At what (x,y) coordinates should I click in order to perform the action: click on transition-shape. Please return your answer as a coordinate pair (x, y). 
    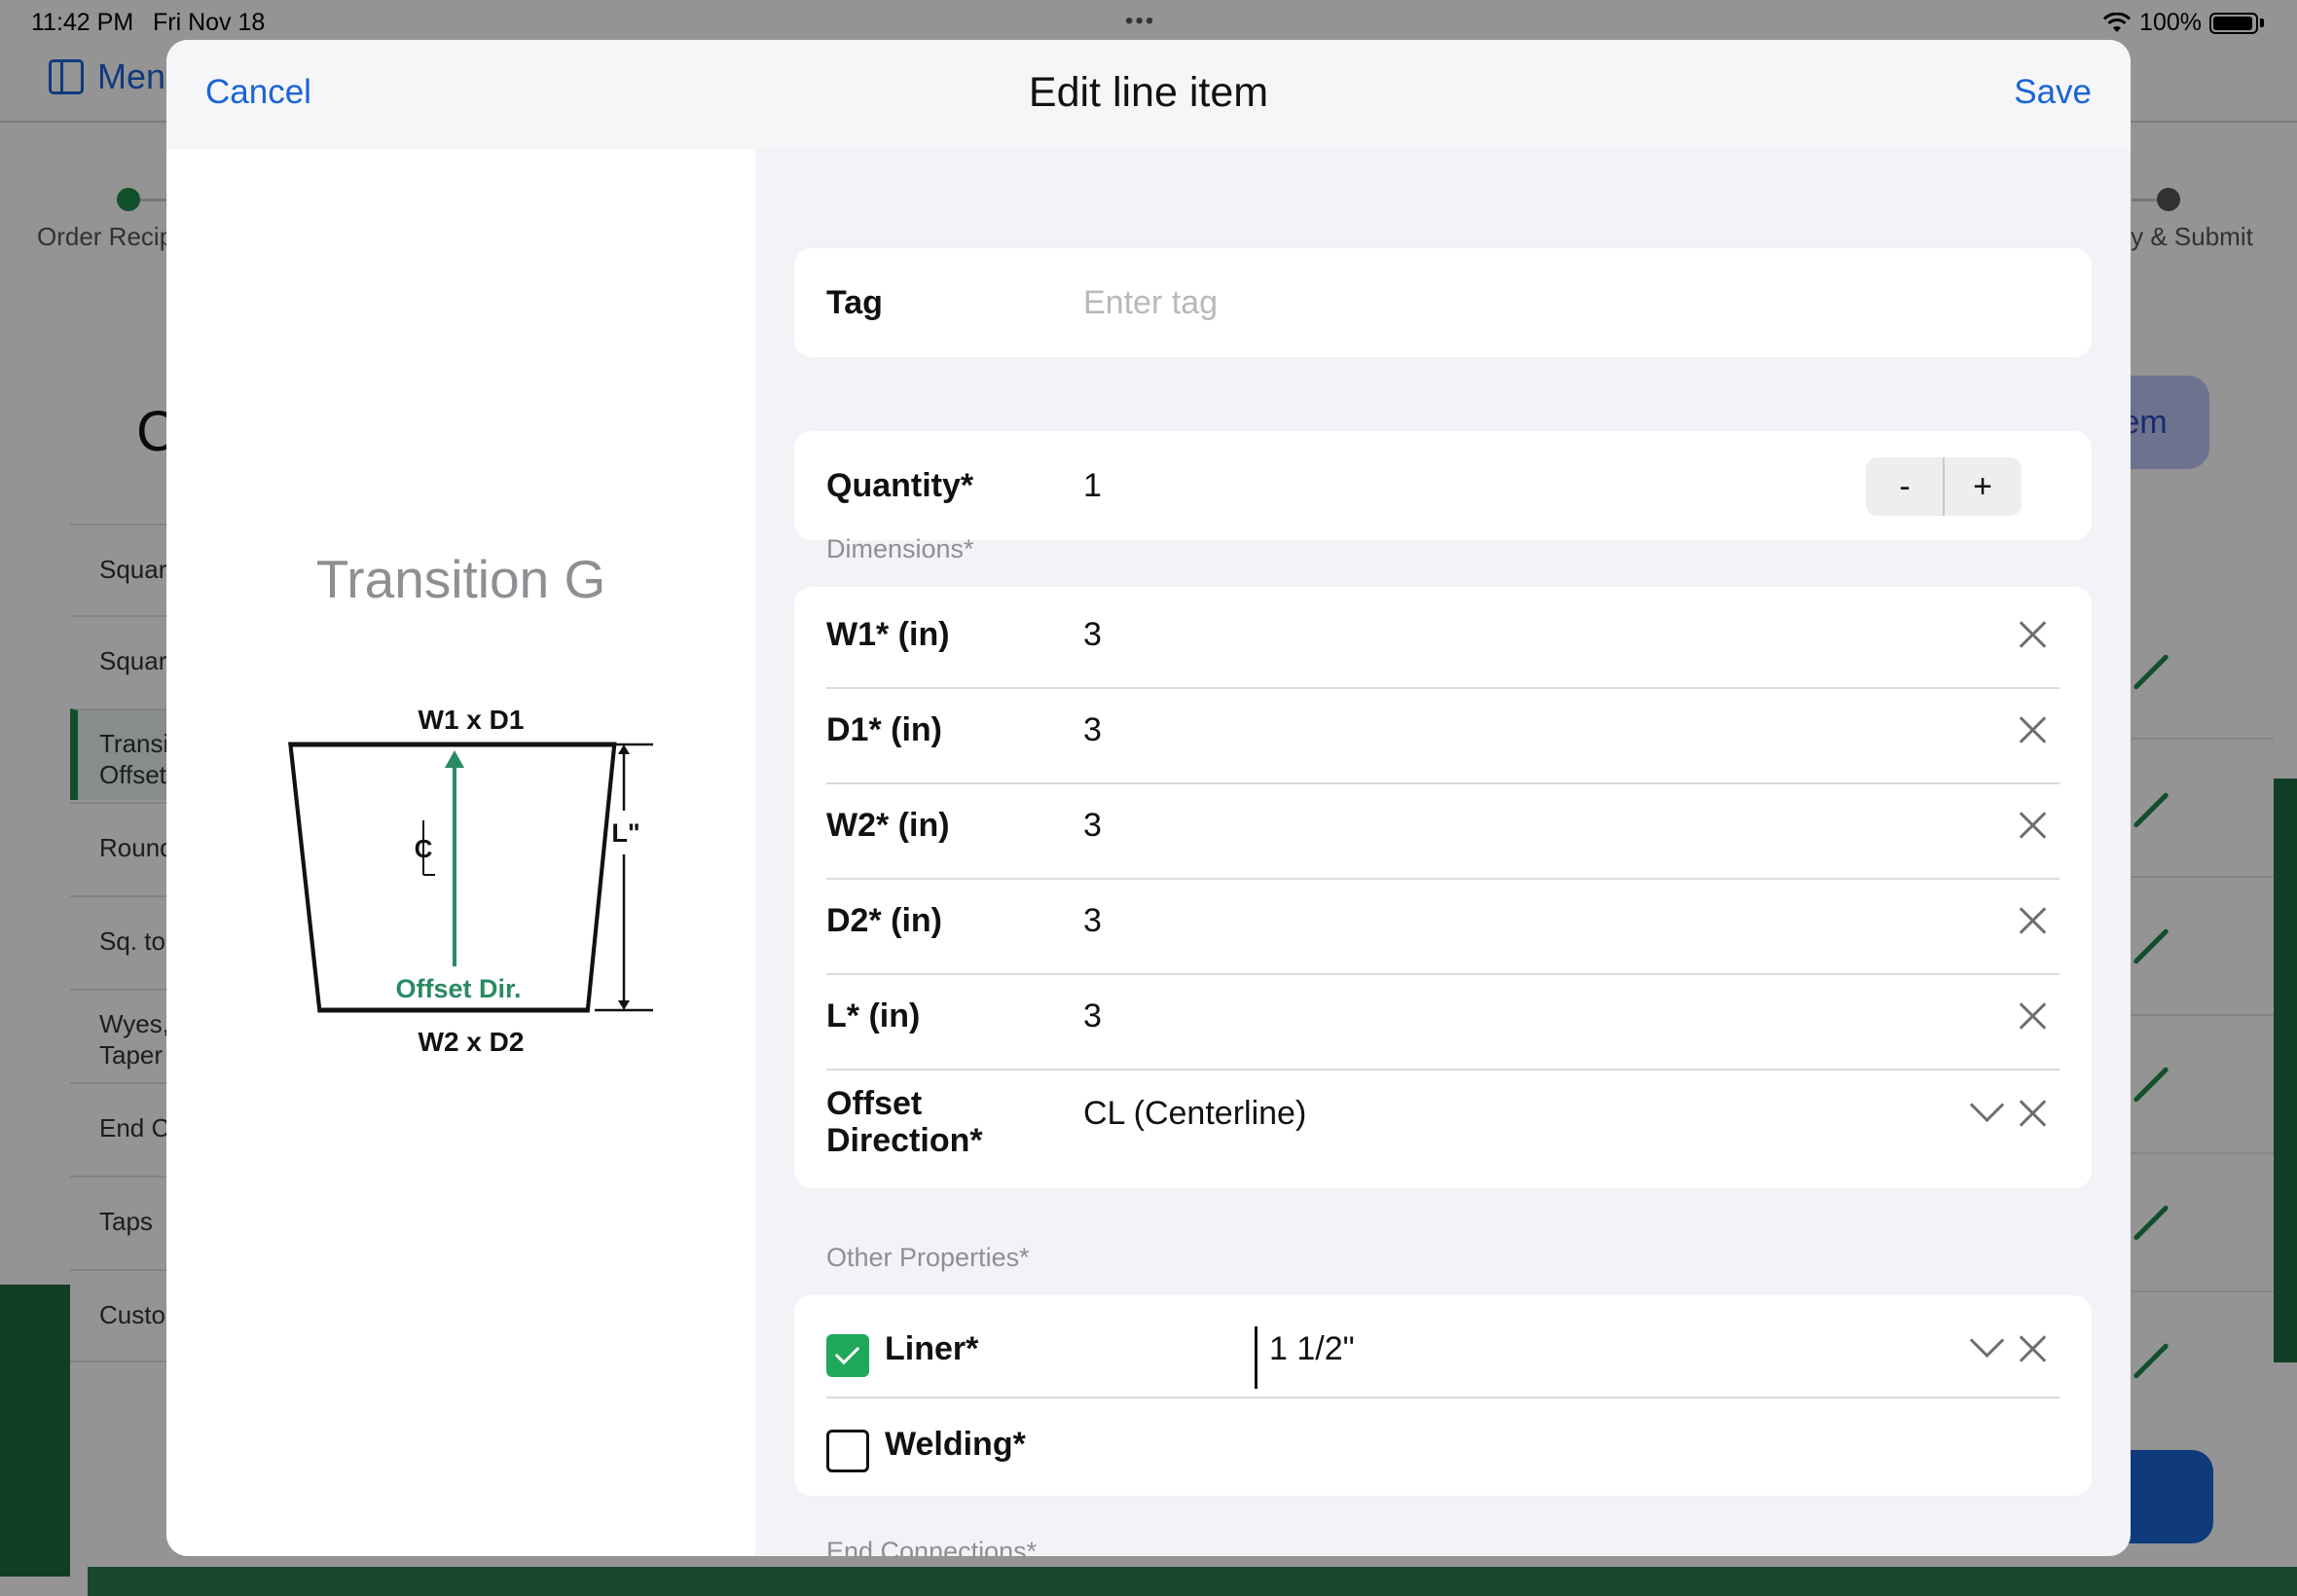
    Looking at the image, I should click on (452, 877).